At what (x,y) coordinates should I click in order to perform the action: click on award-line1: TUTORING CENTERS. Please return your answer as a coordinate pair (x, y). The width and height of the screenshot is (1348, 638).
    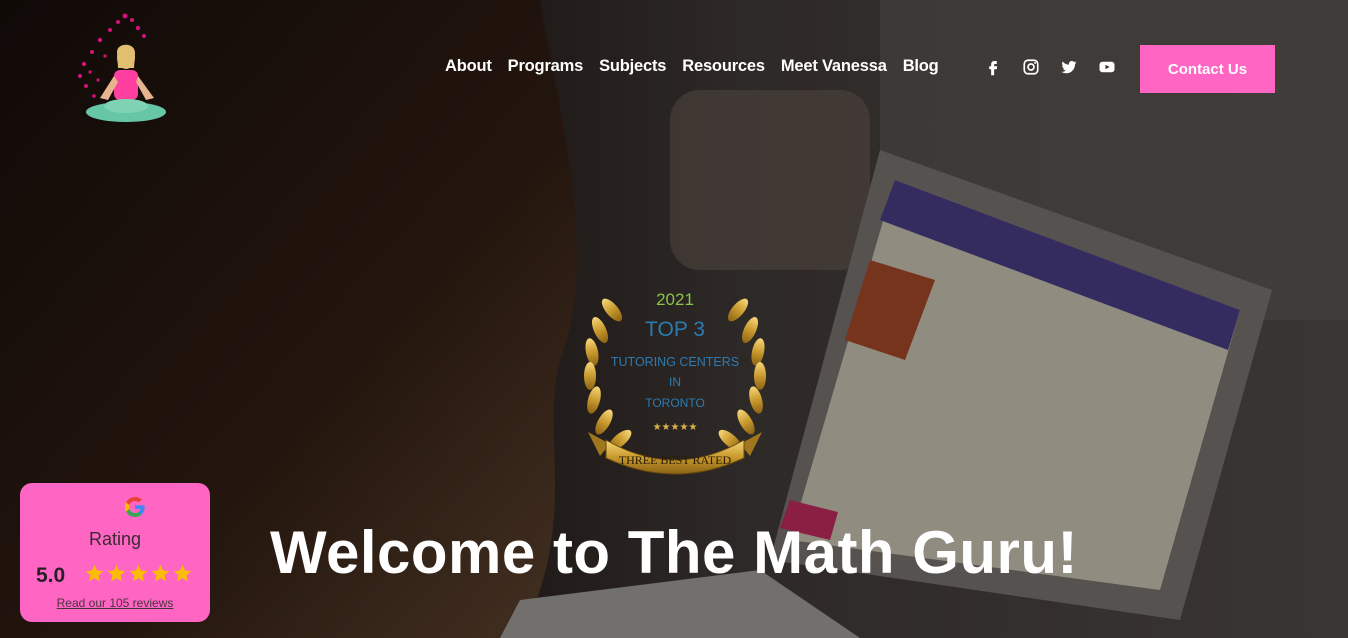
    Looking at the image, I should click on (675, 362).